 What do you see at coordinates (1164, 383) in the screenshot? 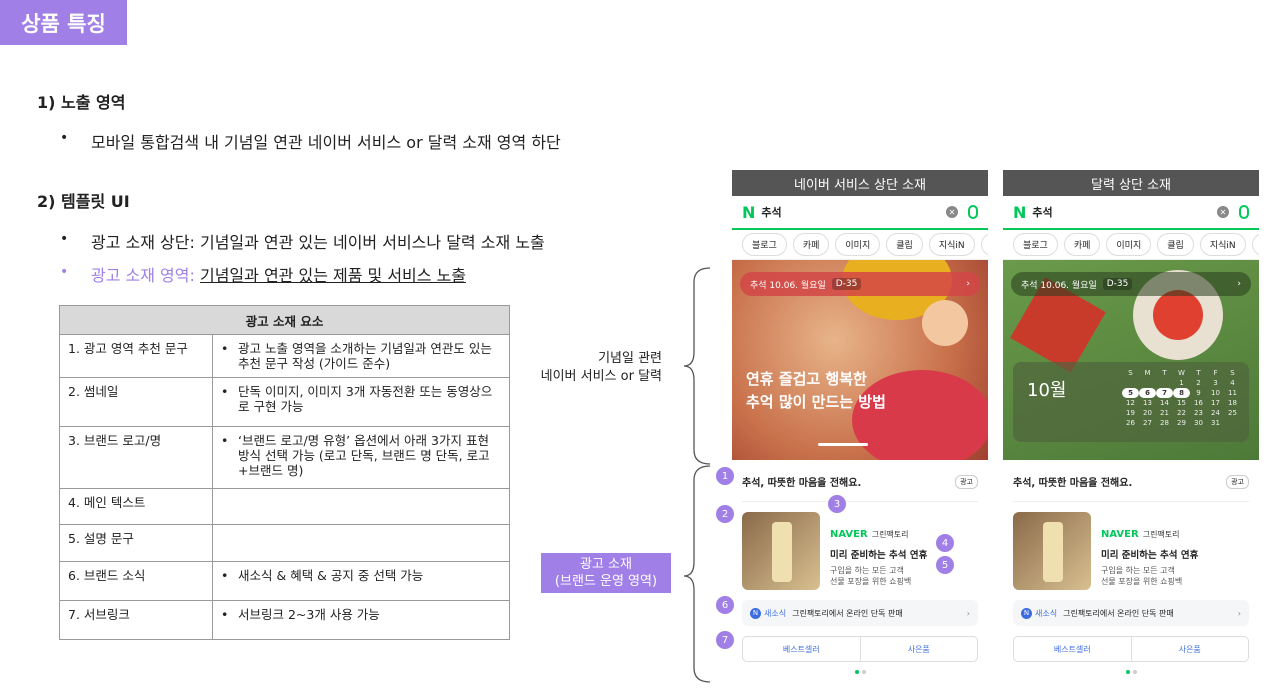
I see `day-cell` at bounding box center [1164, 383].